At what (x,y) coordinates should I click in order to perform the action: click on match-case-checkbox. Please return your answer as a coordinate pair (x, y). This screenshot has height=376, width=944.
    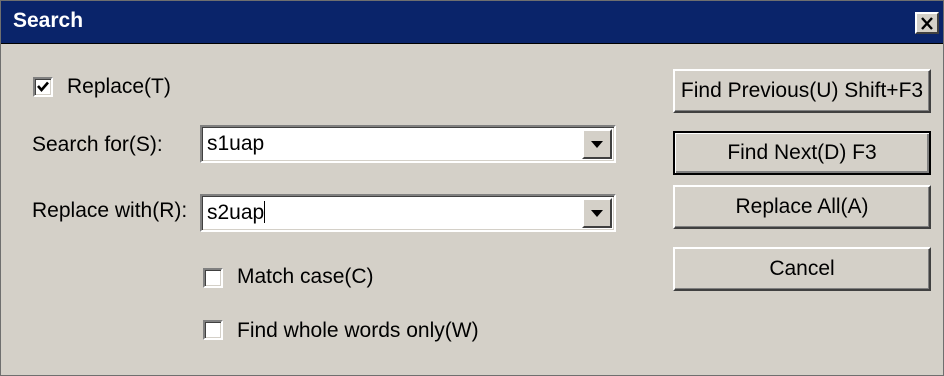
    Looking at the image, I should click on (213, 278).